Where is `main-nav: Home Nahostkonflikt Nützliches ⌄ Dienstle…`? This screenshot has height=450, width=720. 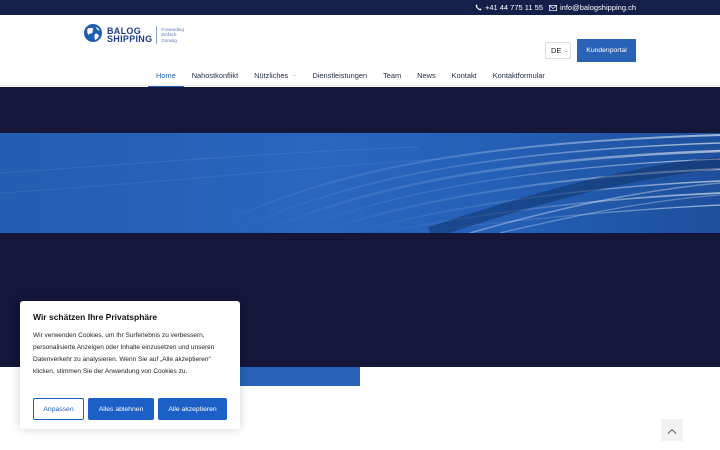
main-nav: Home Nahostkonflikt Nützliches ⌄ Dienstle… is located at coordinates (350, 76).